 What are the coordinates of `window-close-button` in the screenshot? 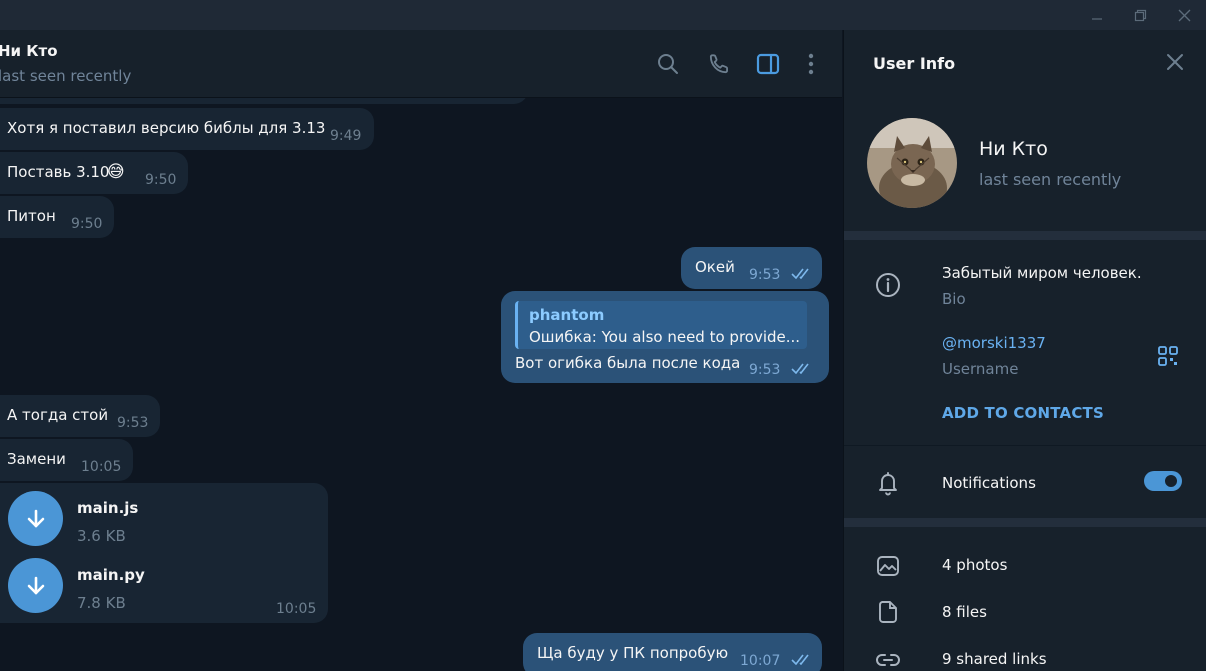 It's located at (1184, 15).